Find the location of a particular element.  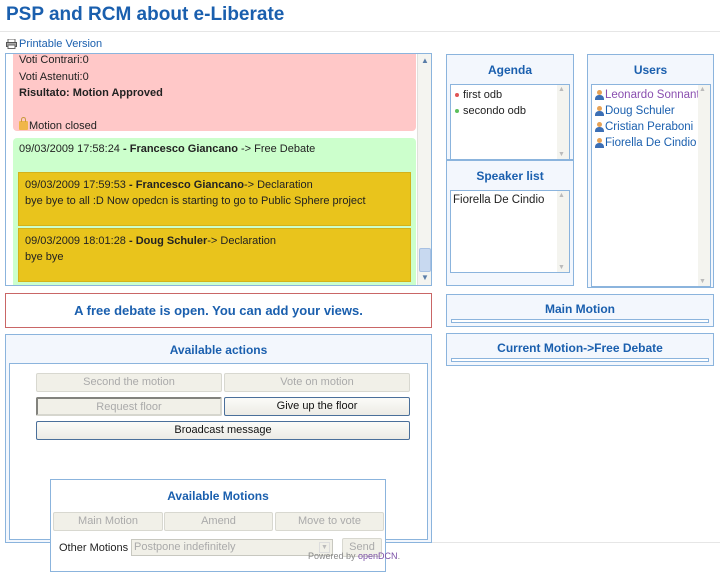

main-motion-panel: Main Motion is located at coordinates (580, 310).